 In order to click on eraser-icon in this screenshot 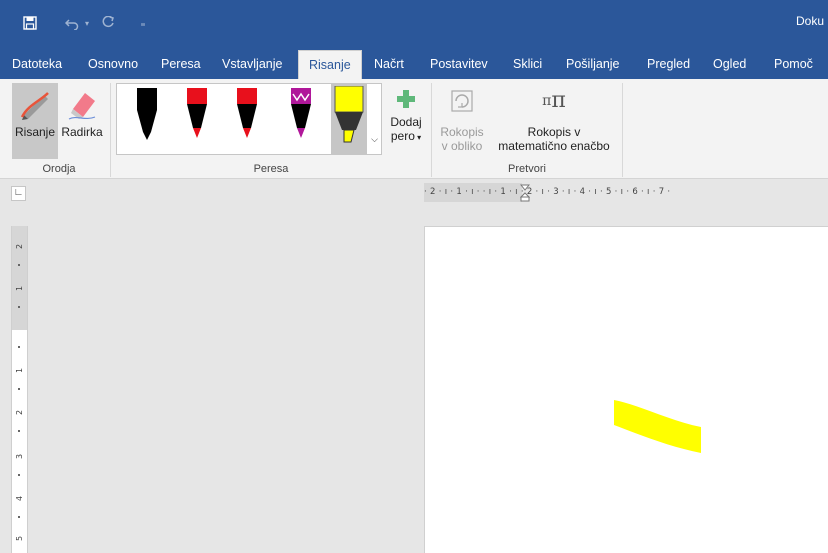, I will do `click(82, 104)`.